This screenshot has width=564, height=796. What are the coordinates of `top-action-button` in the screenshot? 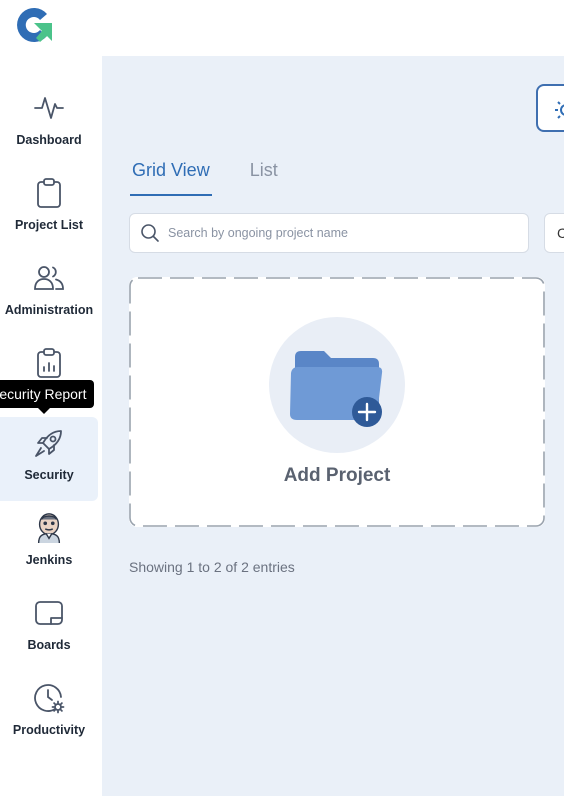 It's located at (550, 108).